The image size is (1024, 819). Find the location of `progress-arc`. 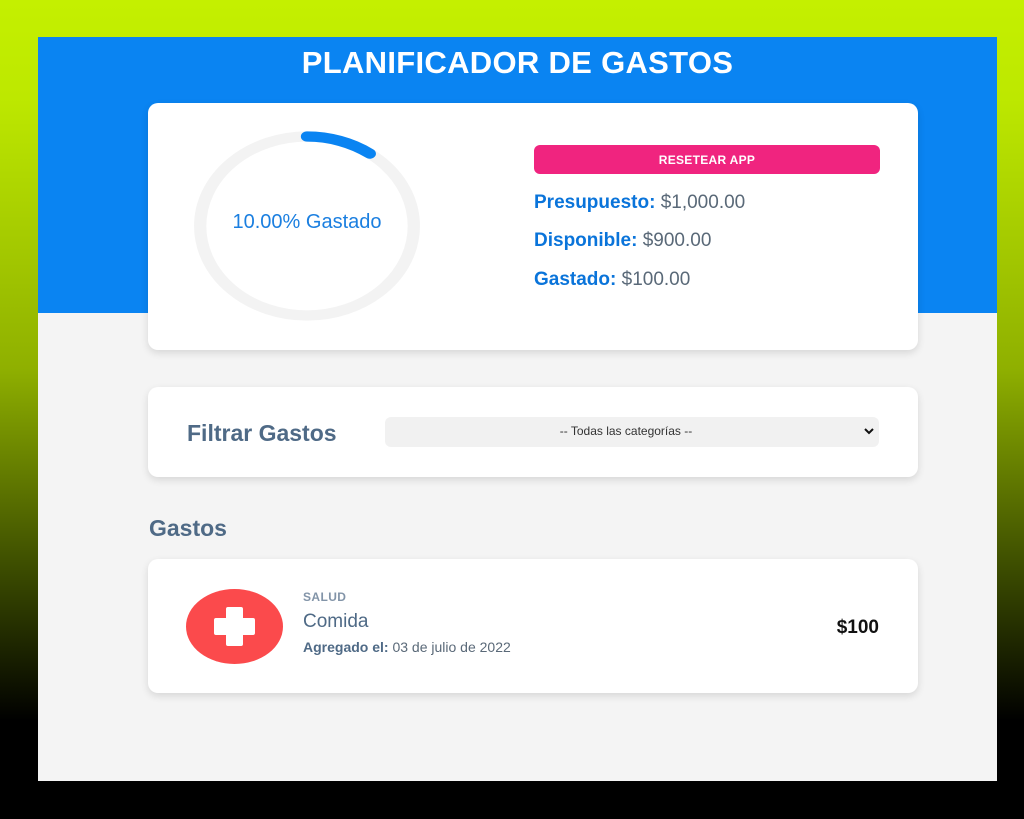

progress-arc is located at coordinates (338, 145).